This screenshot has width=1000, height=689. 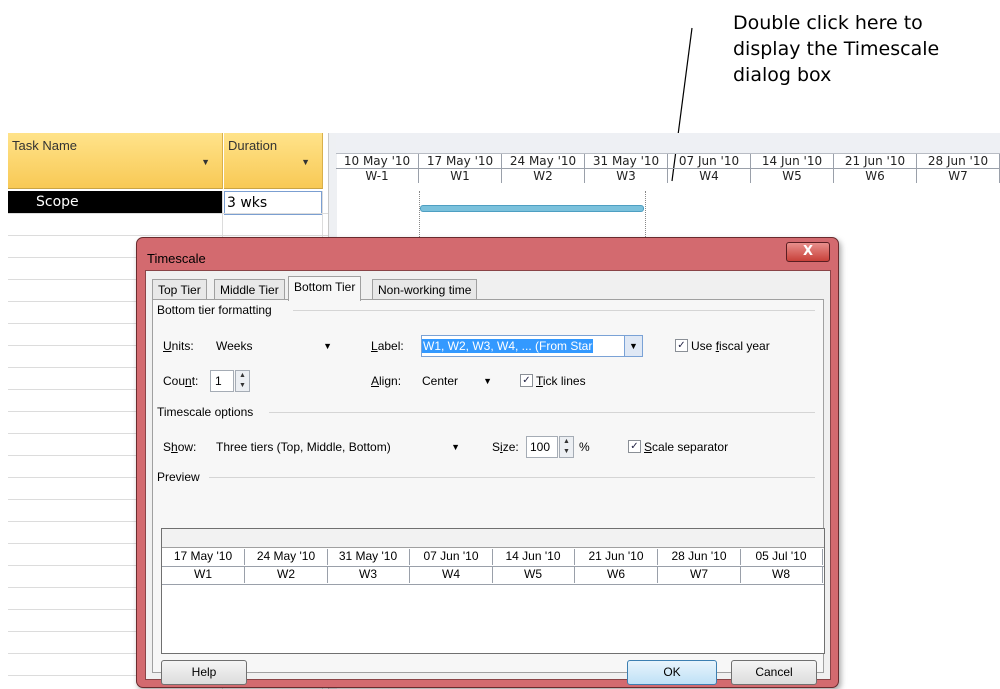 I want to click on scale-separator-label: Scale separator, so click(x=686, y=447).